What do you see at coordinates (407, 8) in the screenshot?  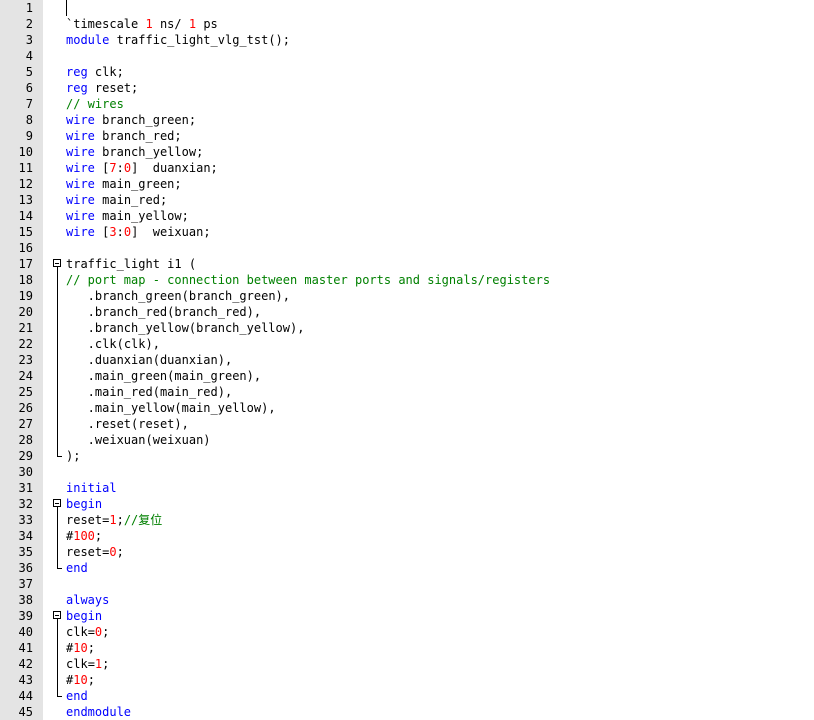 I see `code-line: 1` at bounding box center [407, 8].